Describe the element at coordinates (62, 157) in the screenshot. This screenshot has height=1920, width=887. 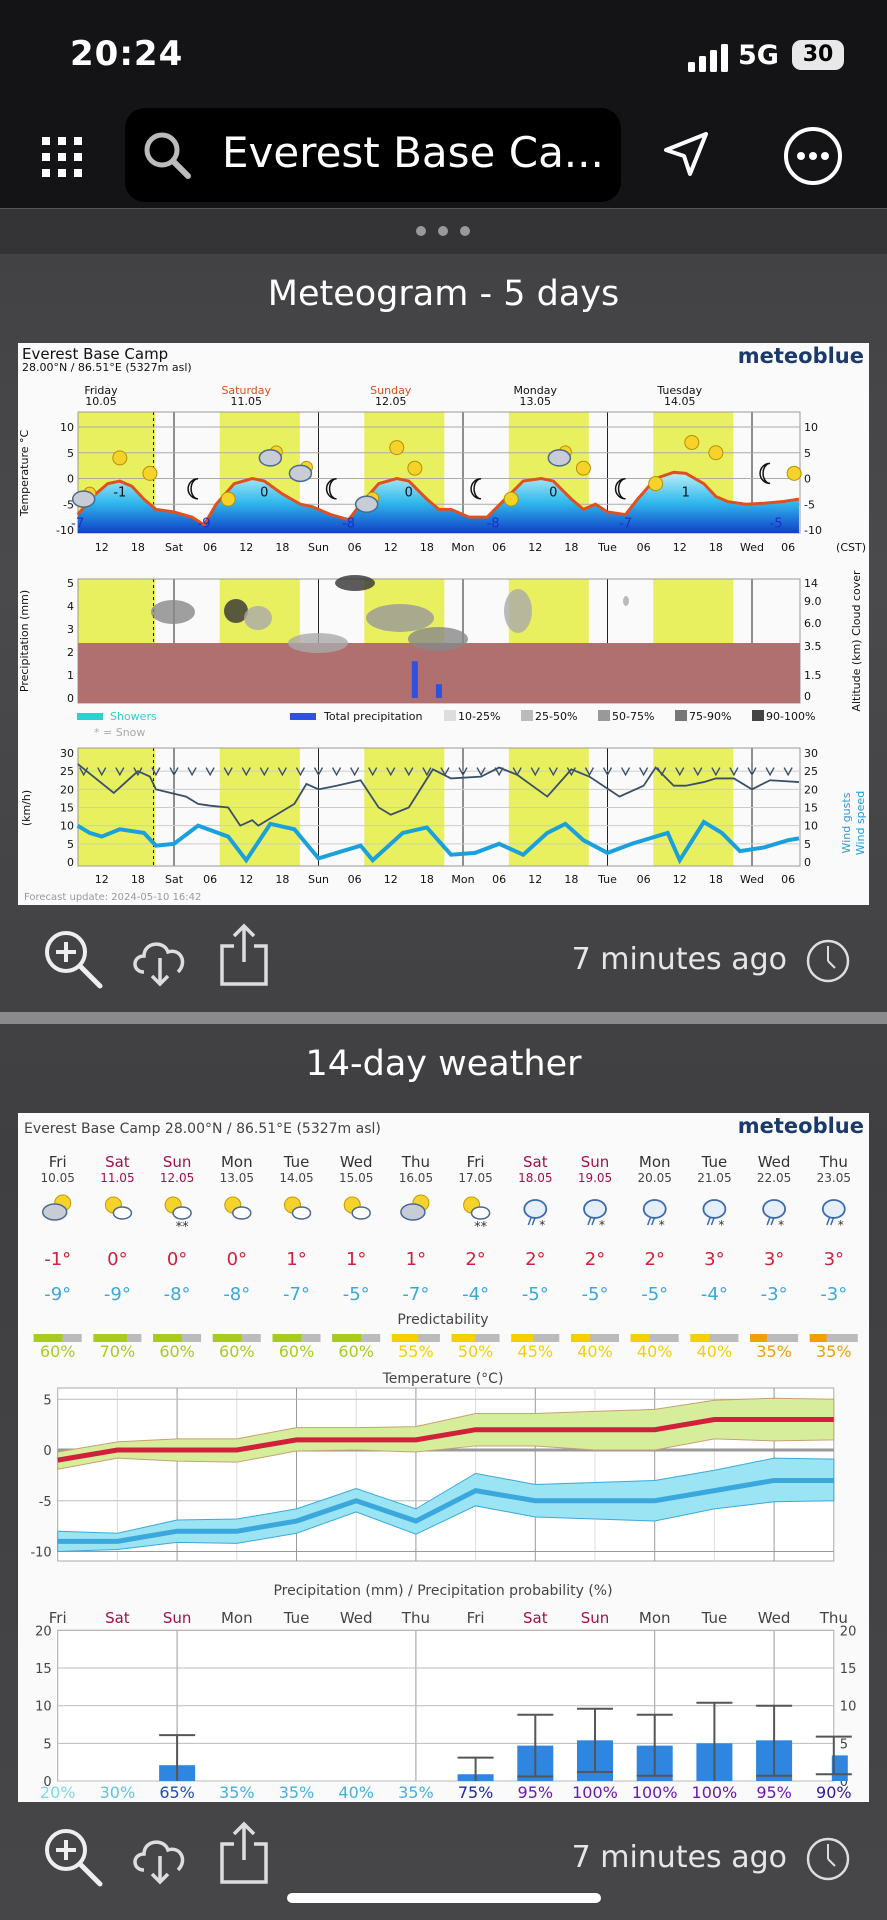
I see `grid-icon` at that location.